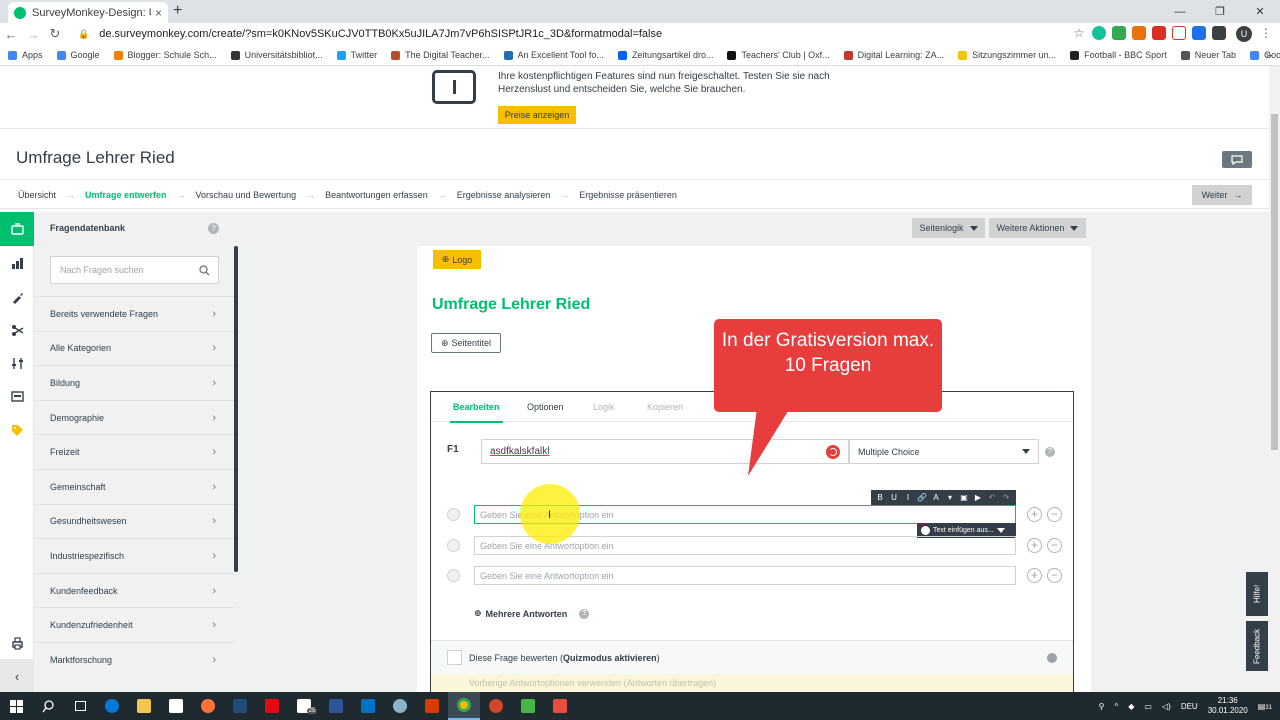 The image size is (1280, 720). Describe the element at coordinates (1237, 159) in the screenshot. I see `comments-button` at that location.